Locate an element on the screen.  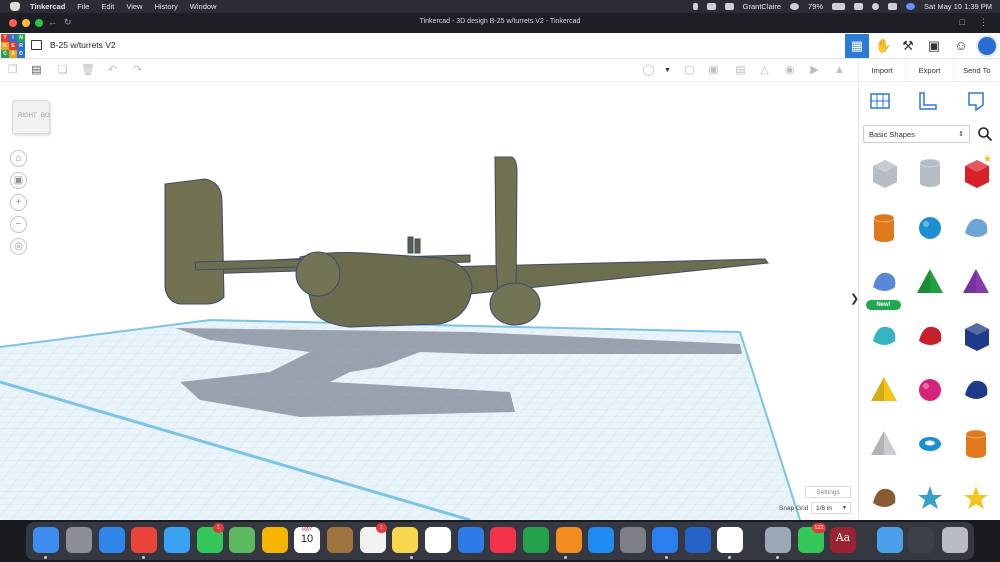
menu-edit: Edit is located at coordinates (107, 6).